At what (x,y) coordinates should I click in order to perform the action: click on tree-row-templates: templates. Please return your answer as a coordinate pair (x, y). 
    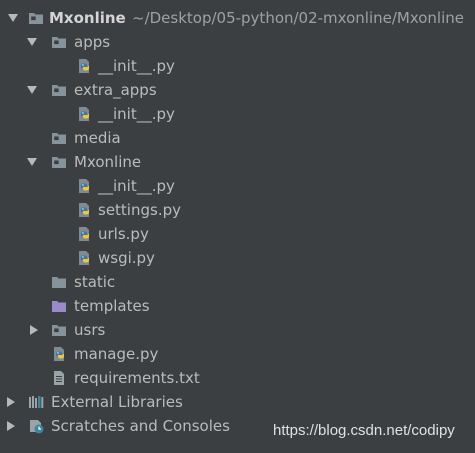
    Looking at the image, I should click on (237, 306).